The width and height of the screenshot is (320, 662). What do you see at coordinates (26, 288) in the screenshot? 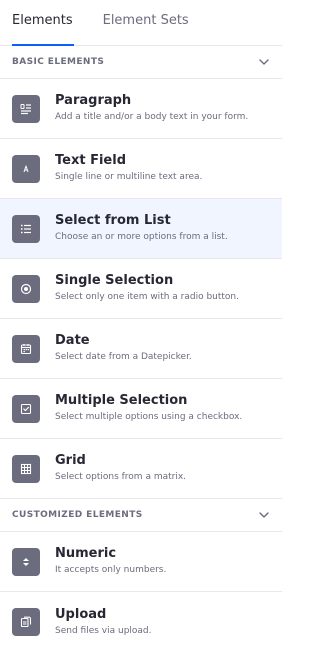
I see `radio-icon` at bounding box center [26, 288].